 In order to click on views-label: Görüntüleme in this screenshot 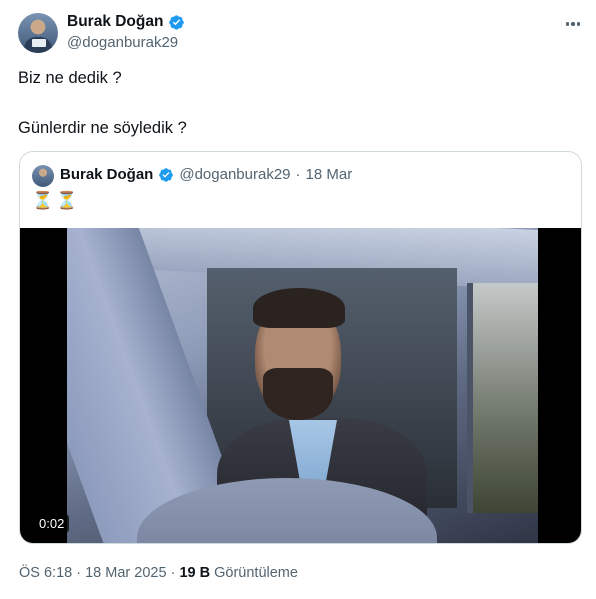, I will do `click(256, 573)`.